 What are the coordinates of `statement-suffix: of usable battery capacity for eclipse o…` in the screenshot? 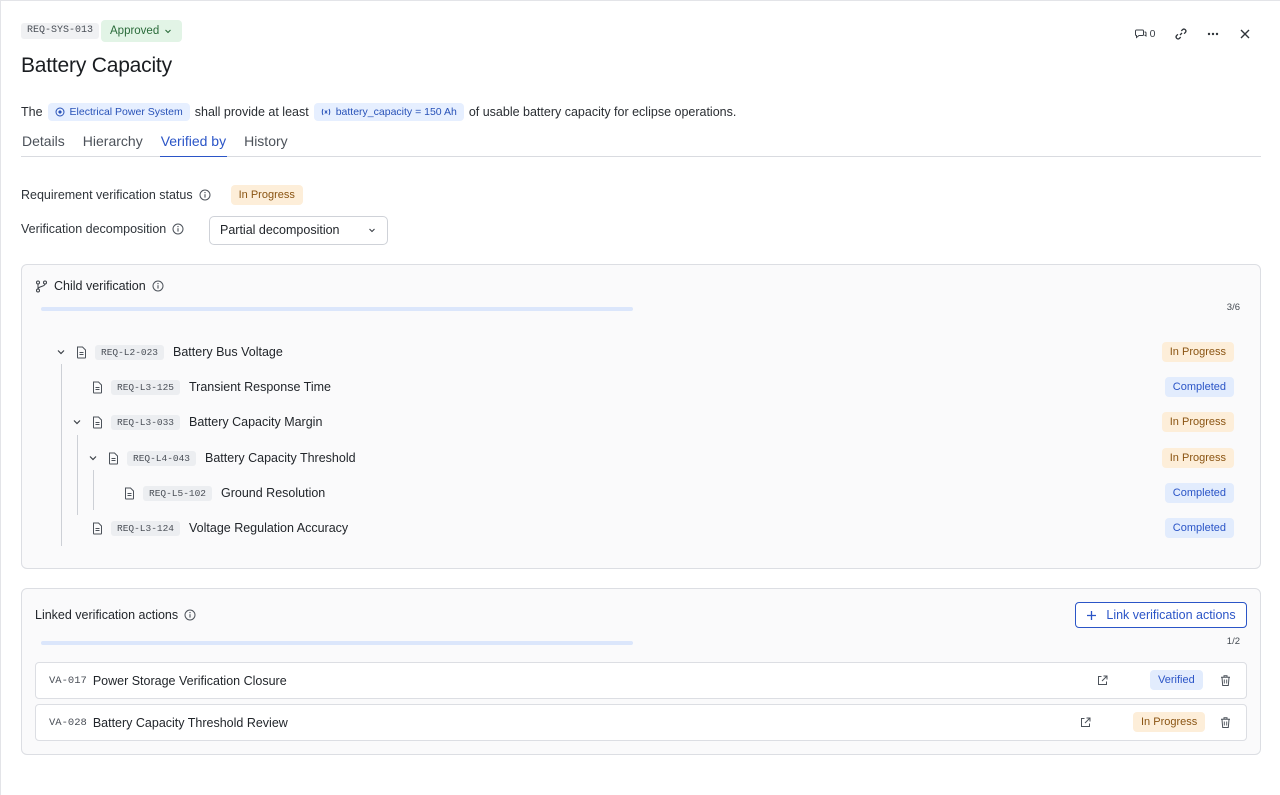 It's located at (602, 112).